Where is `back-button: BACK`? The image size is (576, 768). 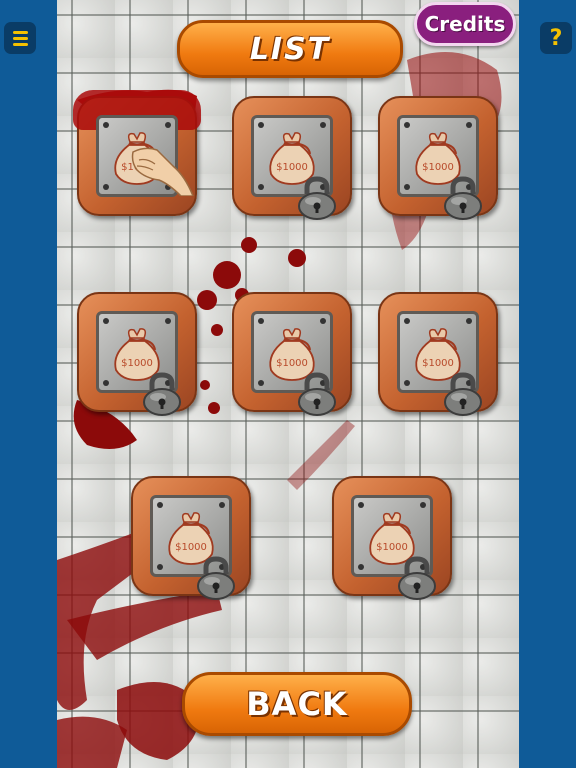 back-button: BACK is located at coordinates (297, 704).